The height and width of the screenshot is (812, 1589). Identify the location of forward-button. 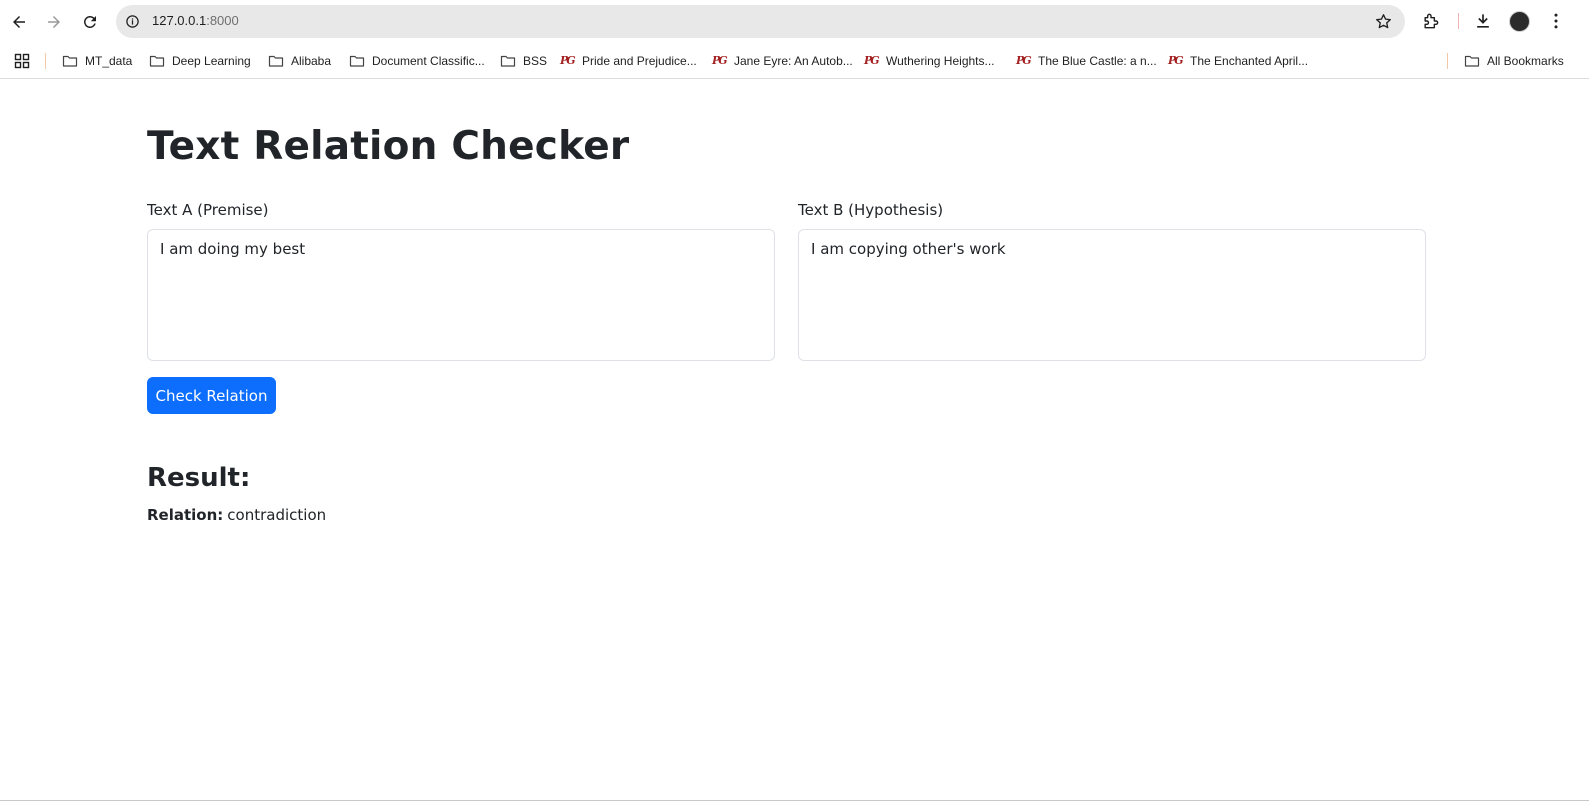
(54, 22).